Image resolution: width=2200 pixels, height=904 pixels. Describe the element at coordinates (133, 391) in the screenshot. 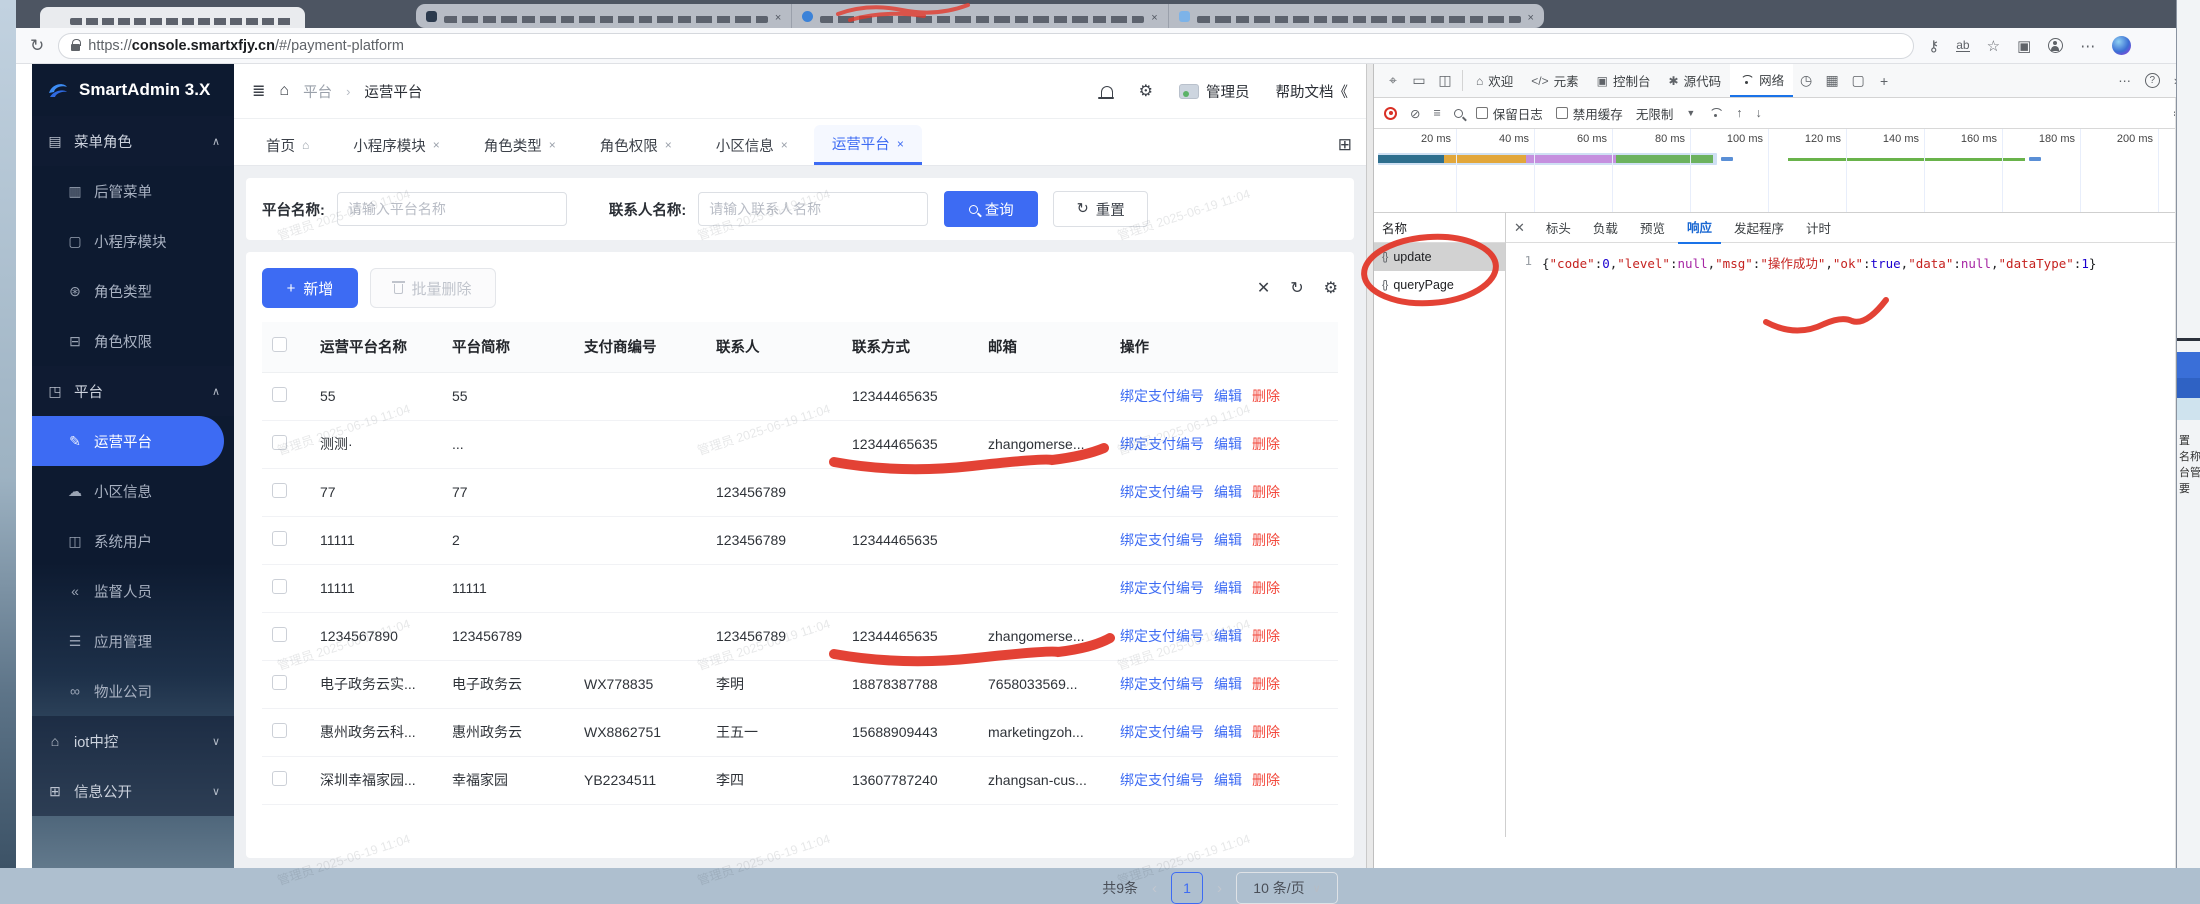

I see `sidebar-group-平台: ◳ 平台 ∧` at that location.